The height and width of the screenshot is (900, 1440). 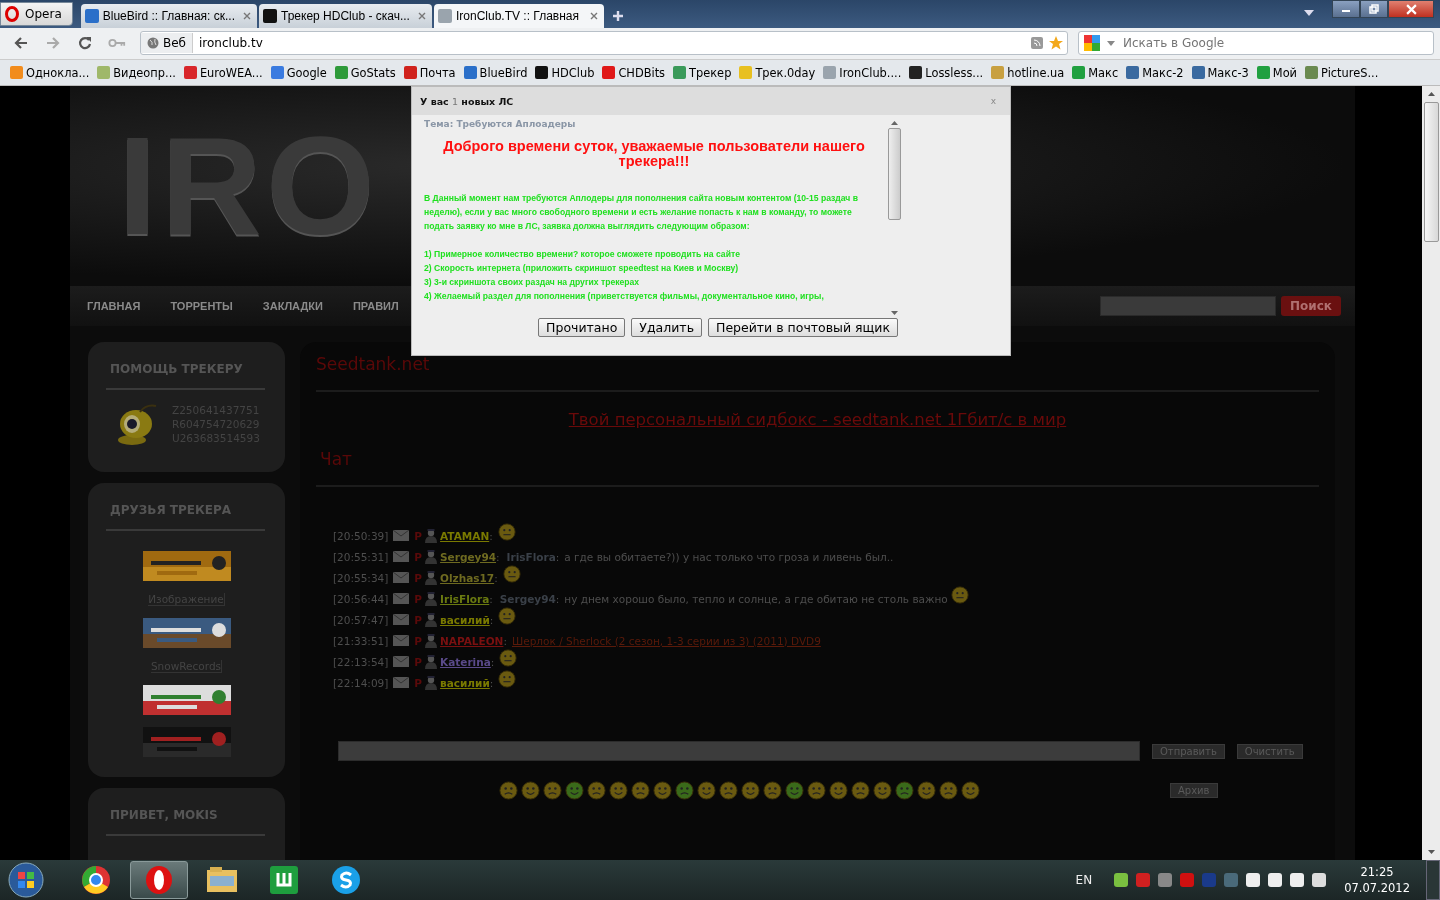 I want to click on language-indicator: EN, so click(x=1084, y=880).